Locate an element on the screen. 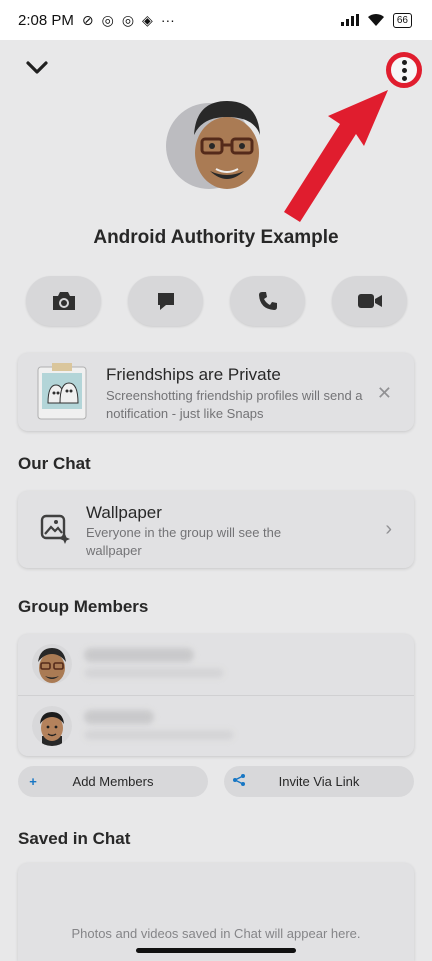 The width and height of the screenshot is (432, 961). friendships-title: Friendships are Private is located at coordinates (193, 374).